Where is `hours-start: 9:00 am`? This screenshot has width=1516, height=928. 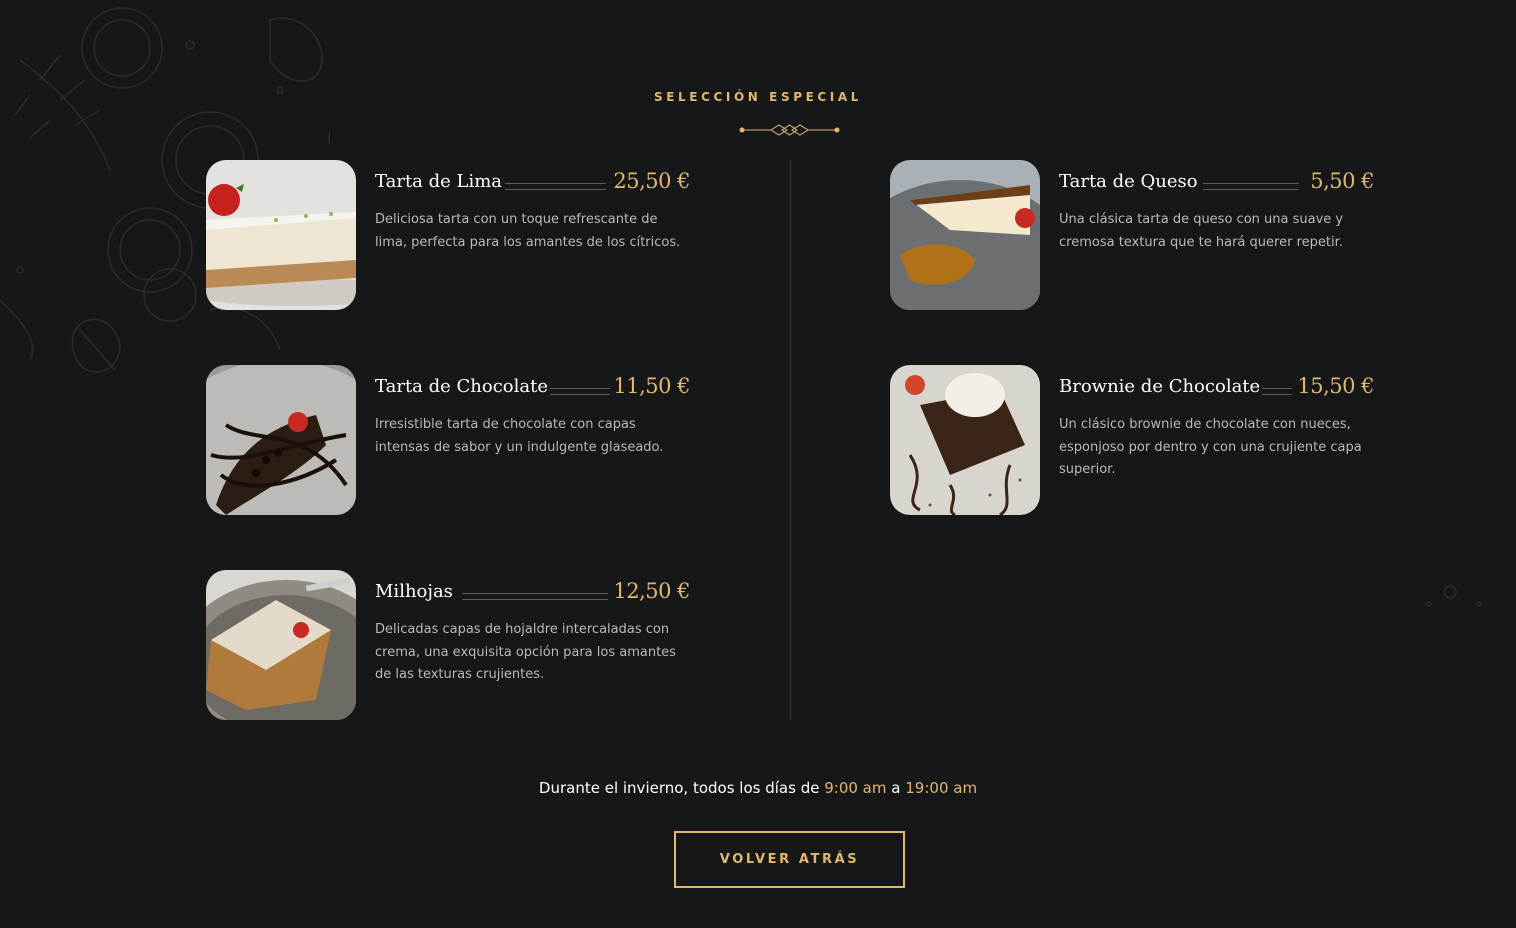
hours-start: 9:00 am is located at coordinates (855, 788).